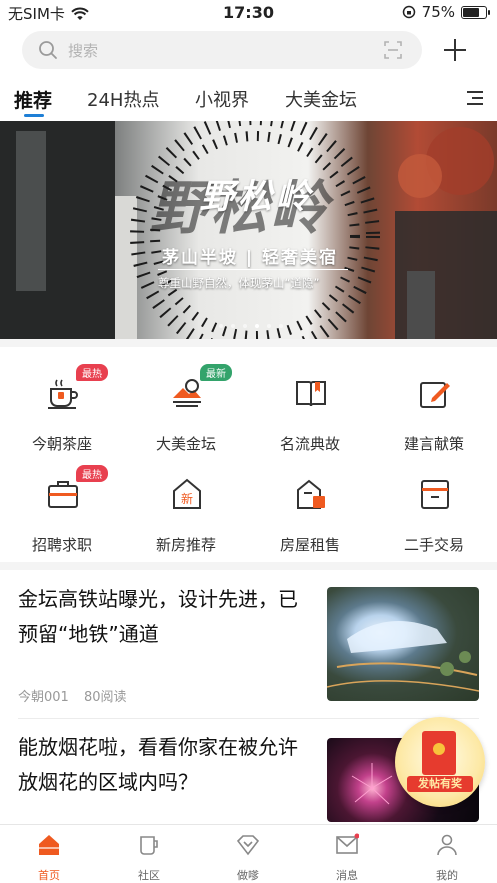  Describe the element at coordinates (62, 516) in the screenshot. I see `grid-item-jobs: 最热 招聘求职` at that location.